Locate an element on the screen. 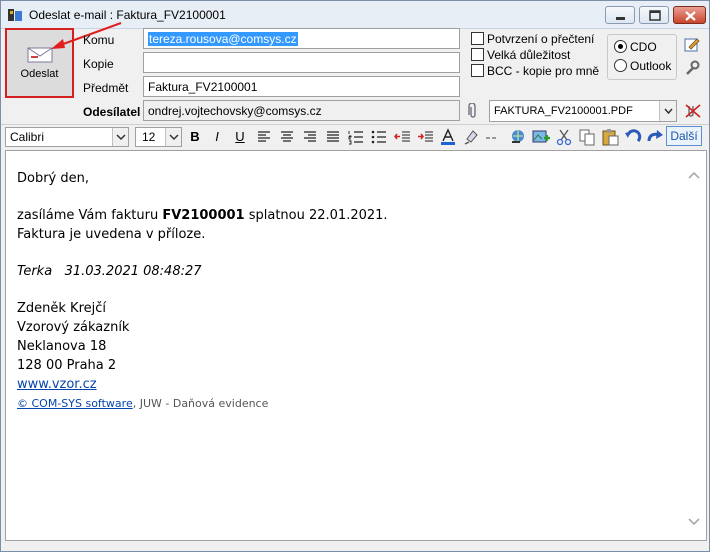 This screenshot has width=710, height=552. send-button-label: Odeslat is located at coordinates (39, 74).